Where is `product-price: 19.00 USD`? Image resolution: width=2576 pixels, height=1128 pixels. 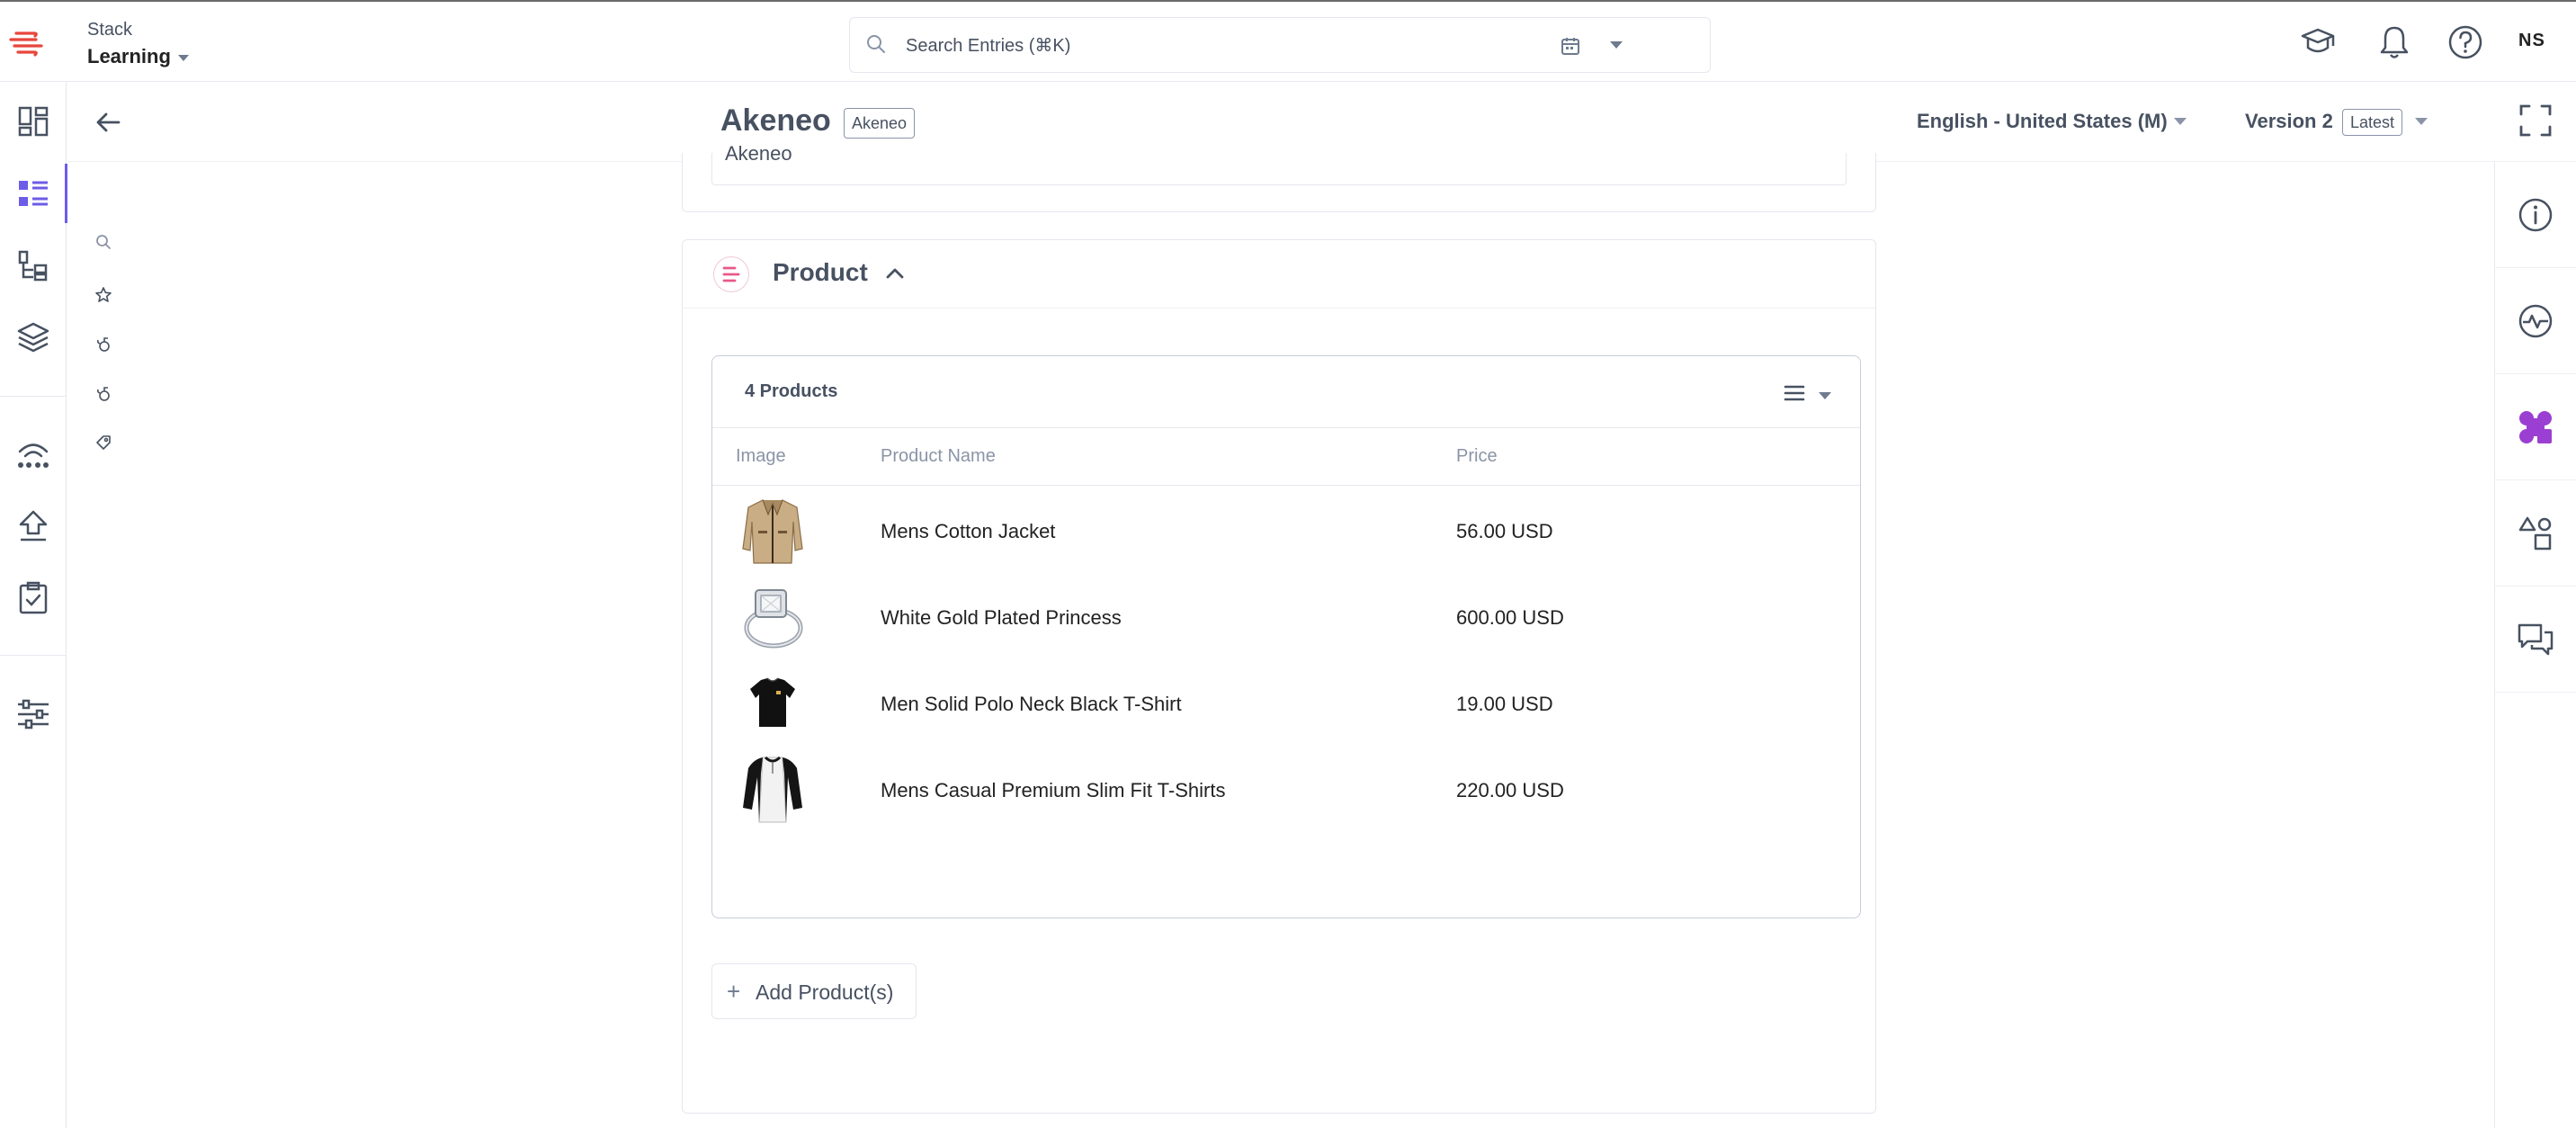
product-price: 19.00 USD is located at coordinates (1504, 704).